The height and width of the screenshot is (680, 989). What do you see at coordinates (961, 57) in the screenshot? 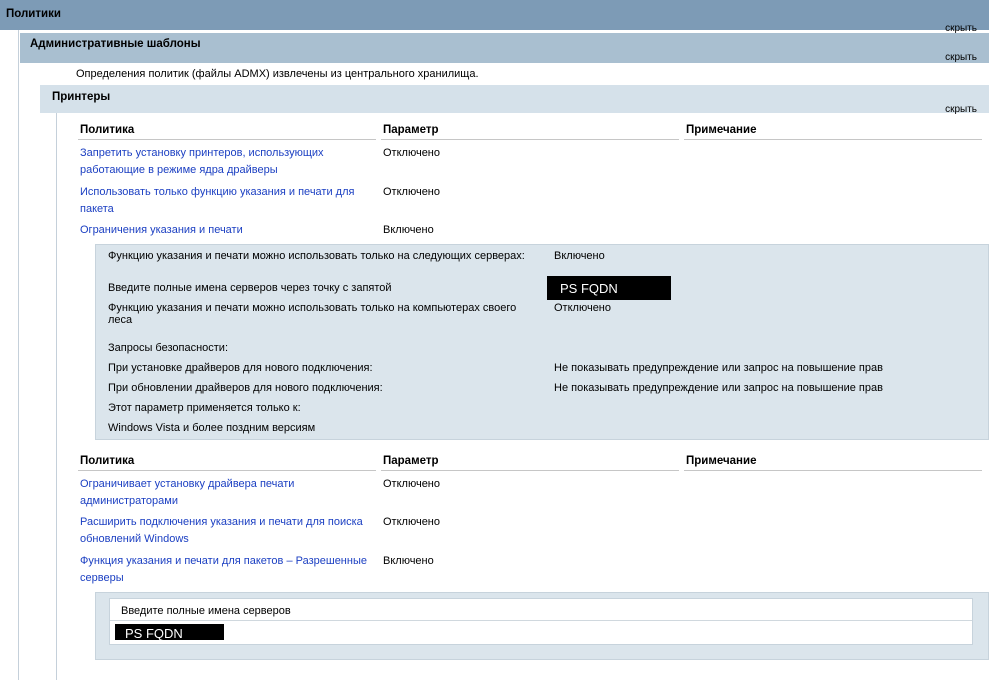
I see `admin-templates-hide-link: скрыть` at bounding box center [961, 57].